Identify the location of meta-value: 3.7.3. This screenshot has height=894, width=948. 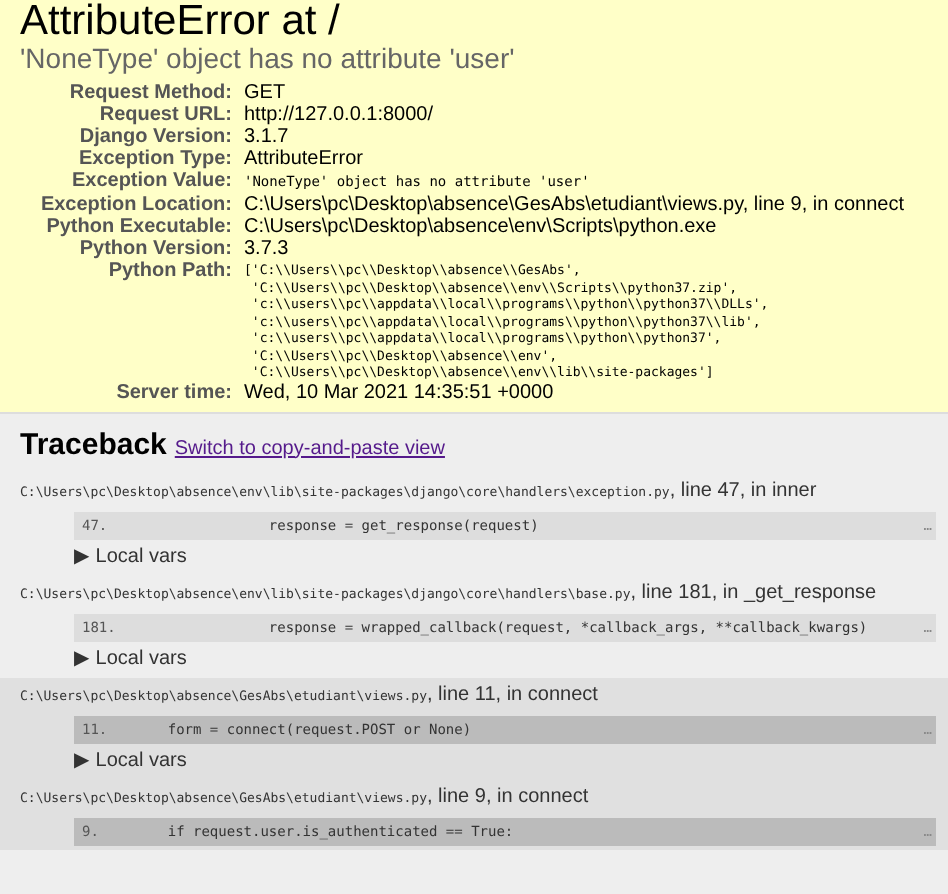
(266, 249).